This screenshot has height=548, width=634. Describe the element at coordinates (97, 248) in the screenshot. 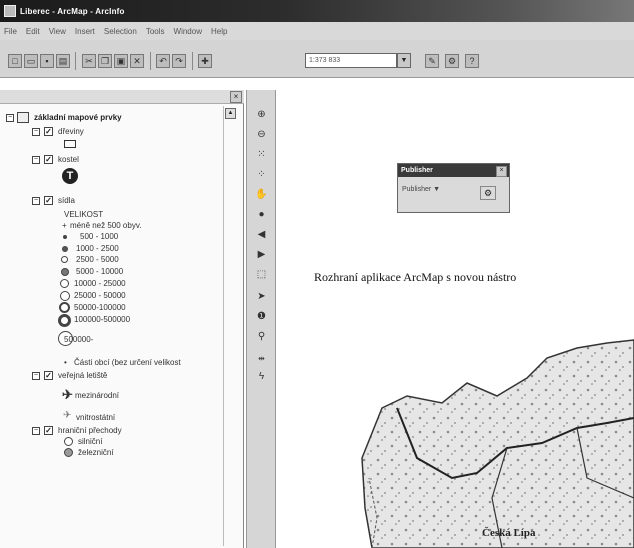

I see `legend-class-label: 1000 - 2500` at that location.